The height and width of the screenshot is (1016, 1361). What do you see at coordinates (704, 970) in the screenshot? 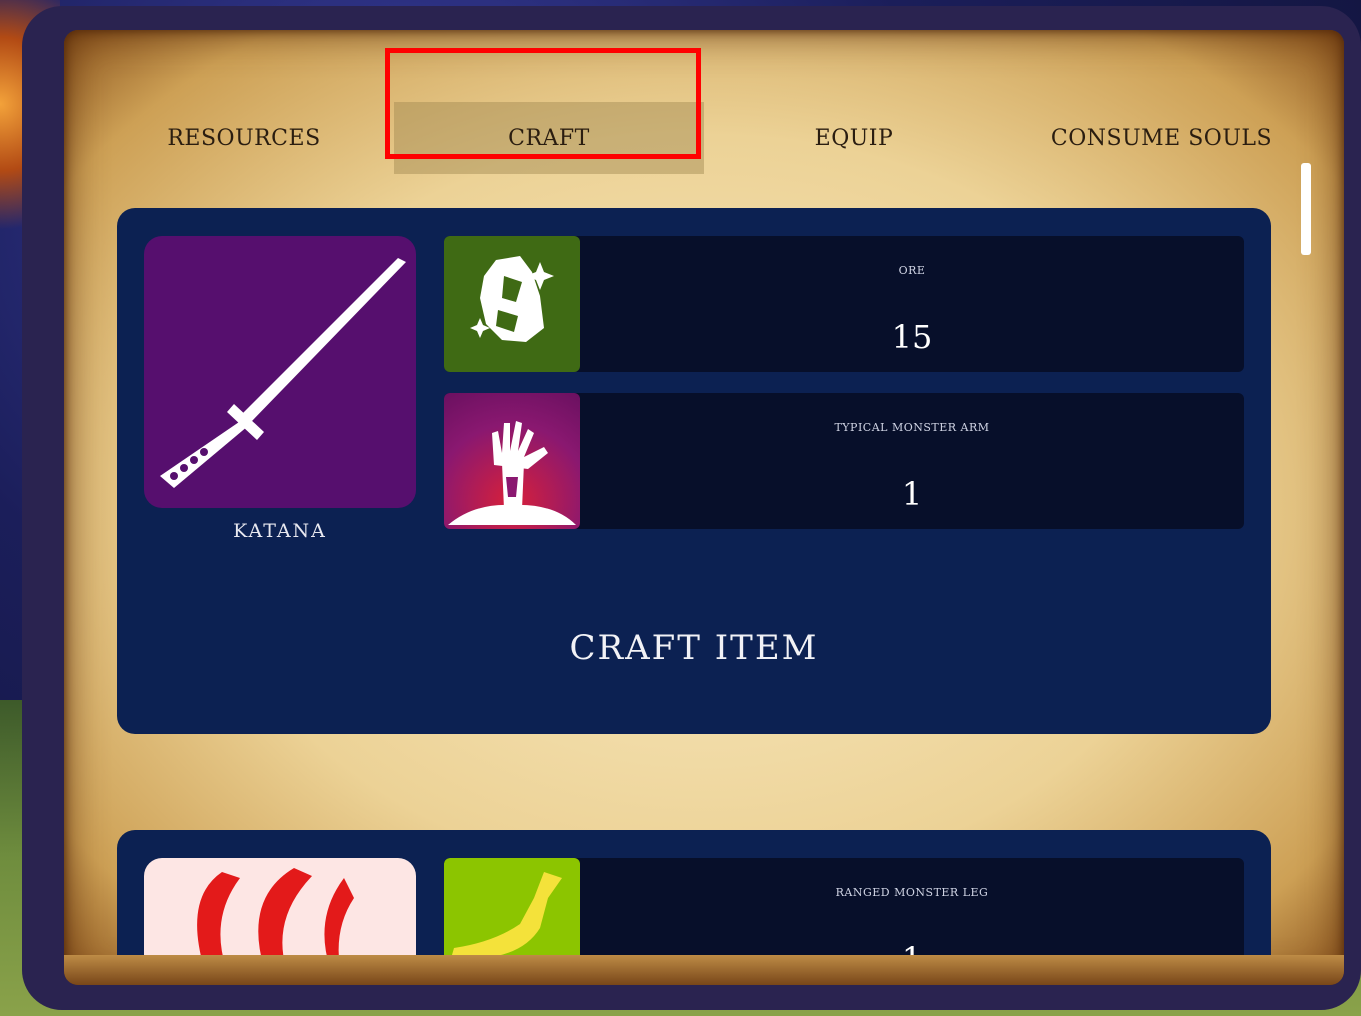
I see `parchment-bottom-edge` at bounding box center [704, 970].